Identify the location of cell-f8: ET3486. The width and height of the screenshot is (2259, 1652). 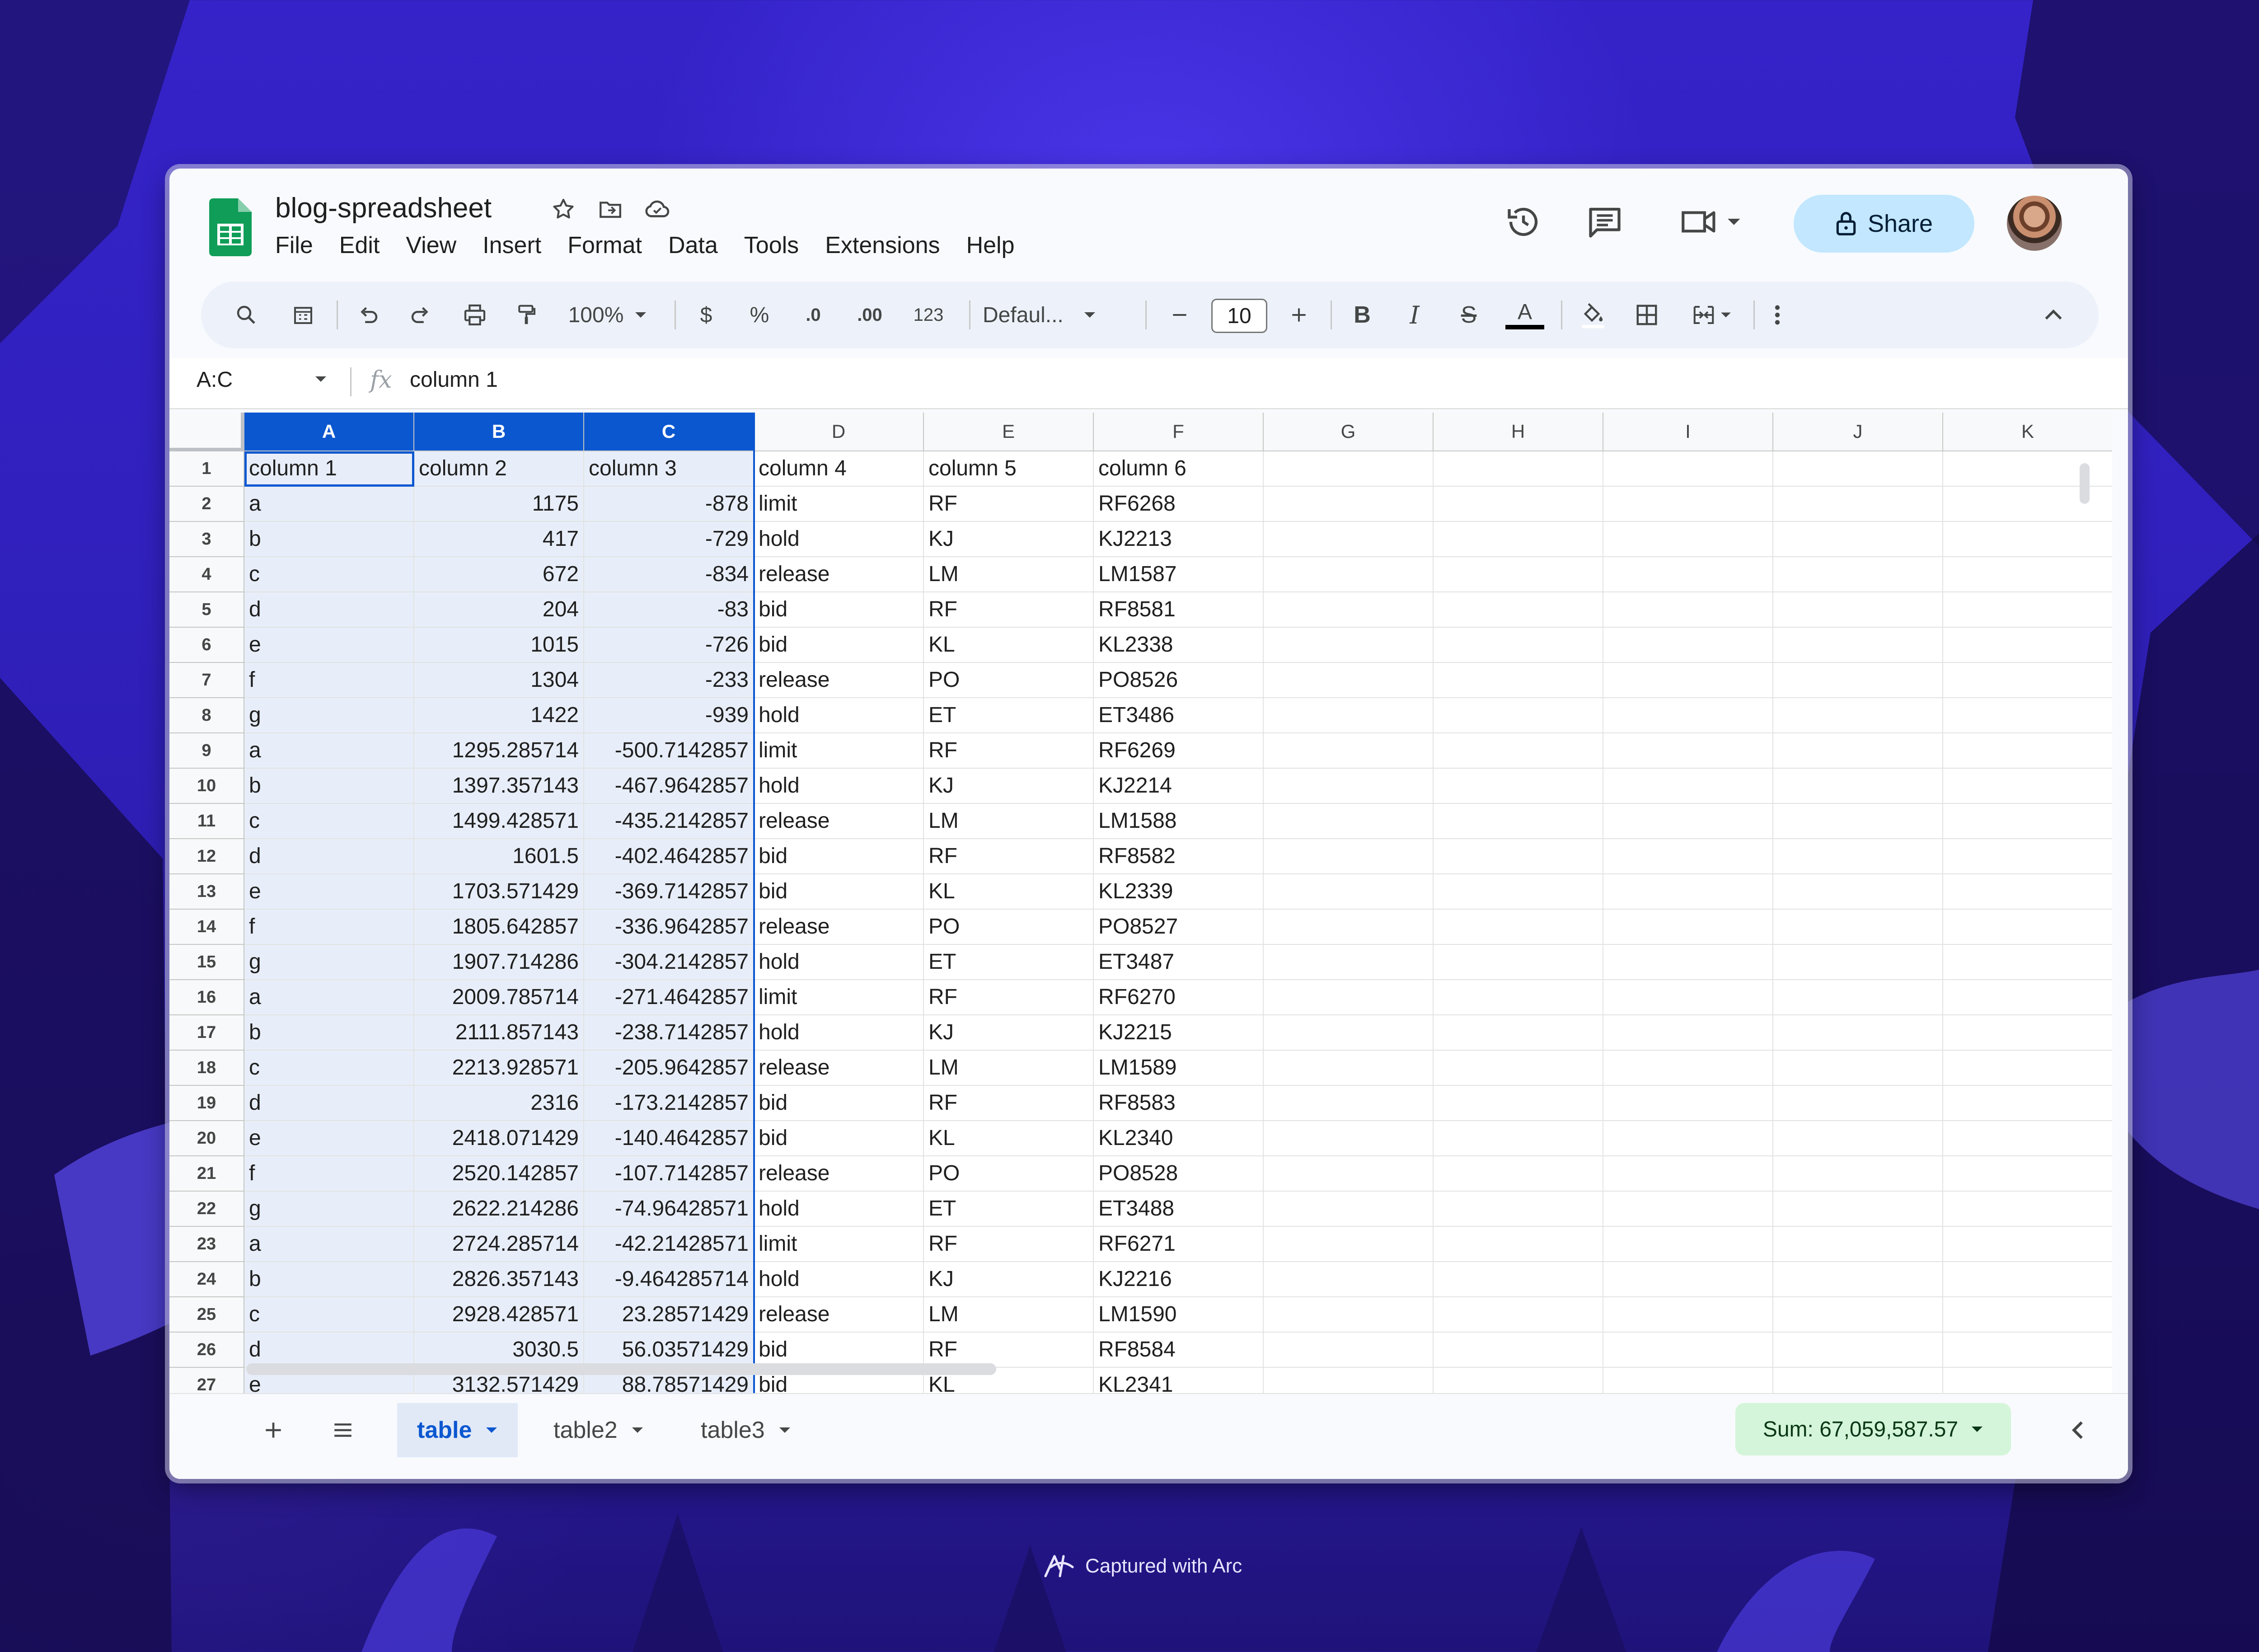
(1179, 715).